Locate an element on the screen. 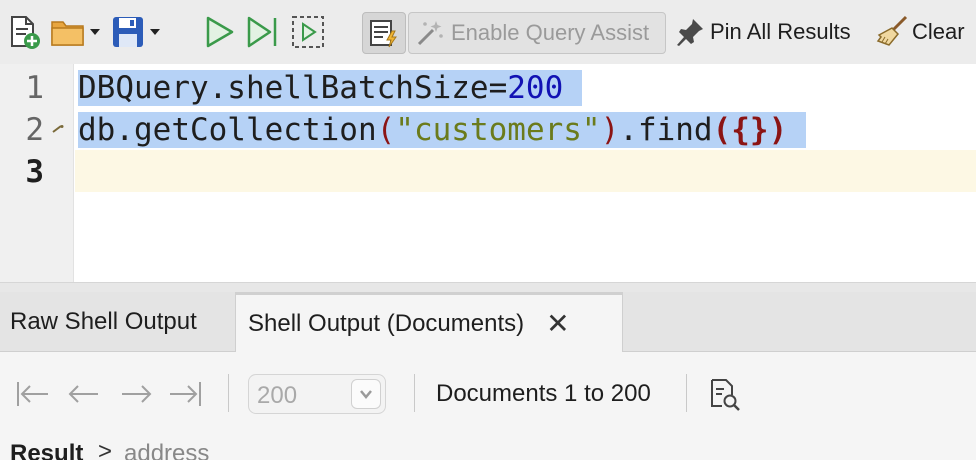  last-page-button is located at coordinates (186, 394).